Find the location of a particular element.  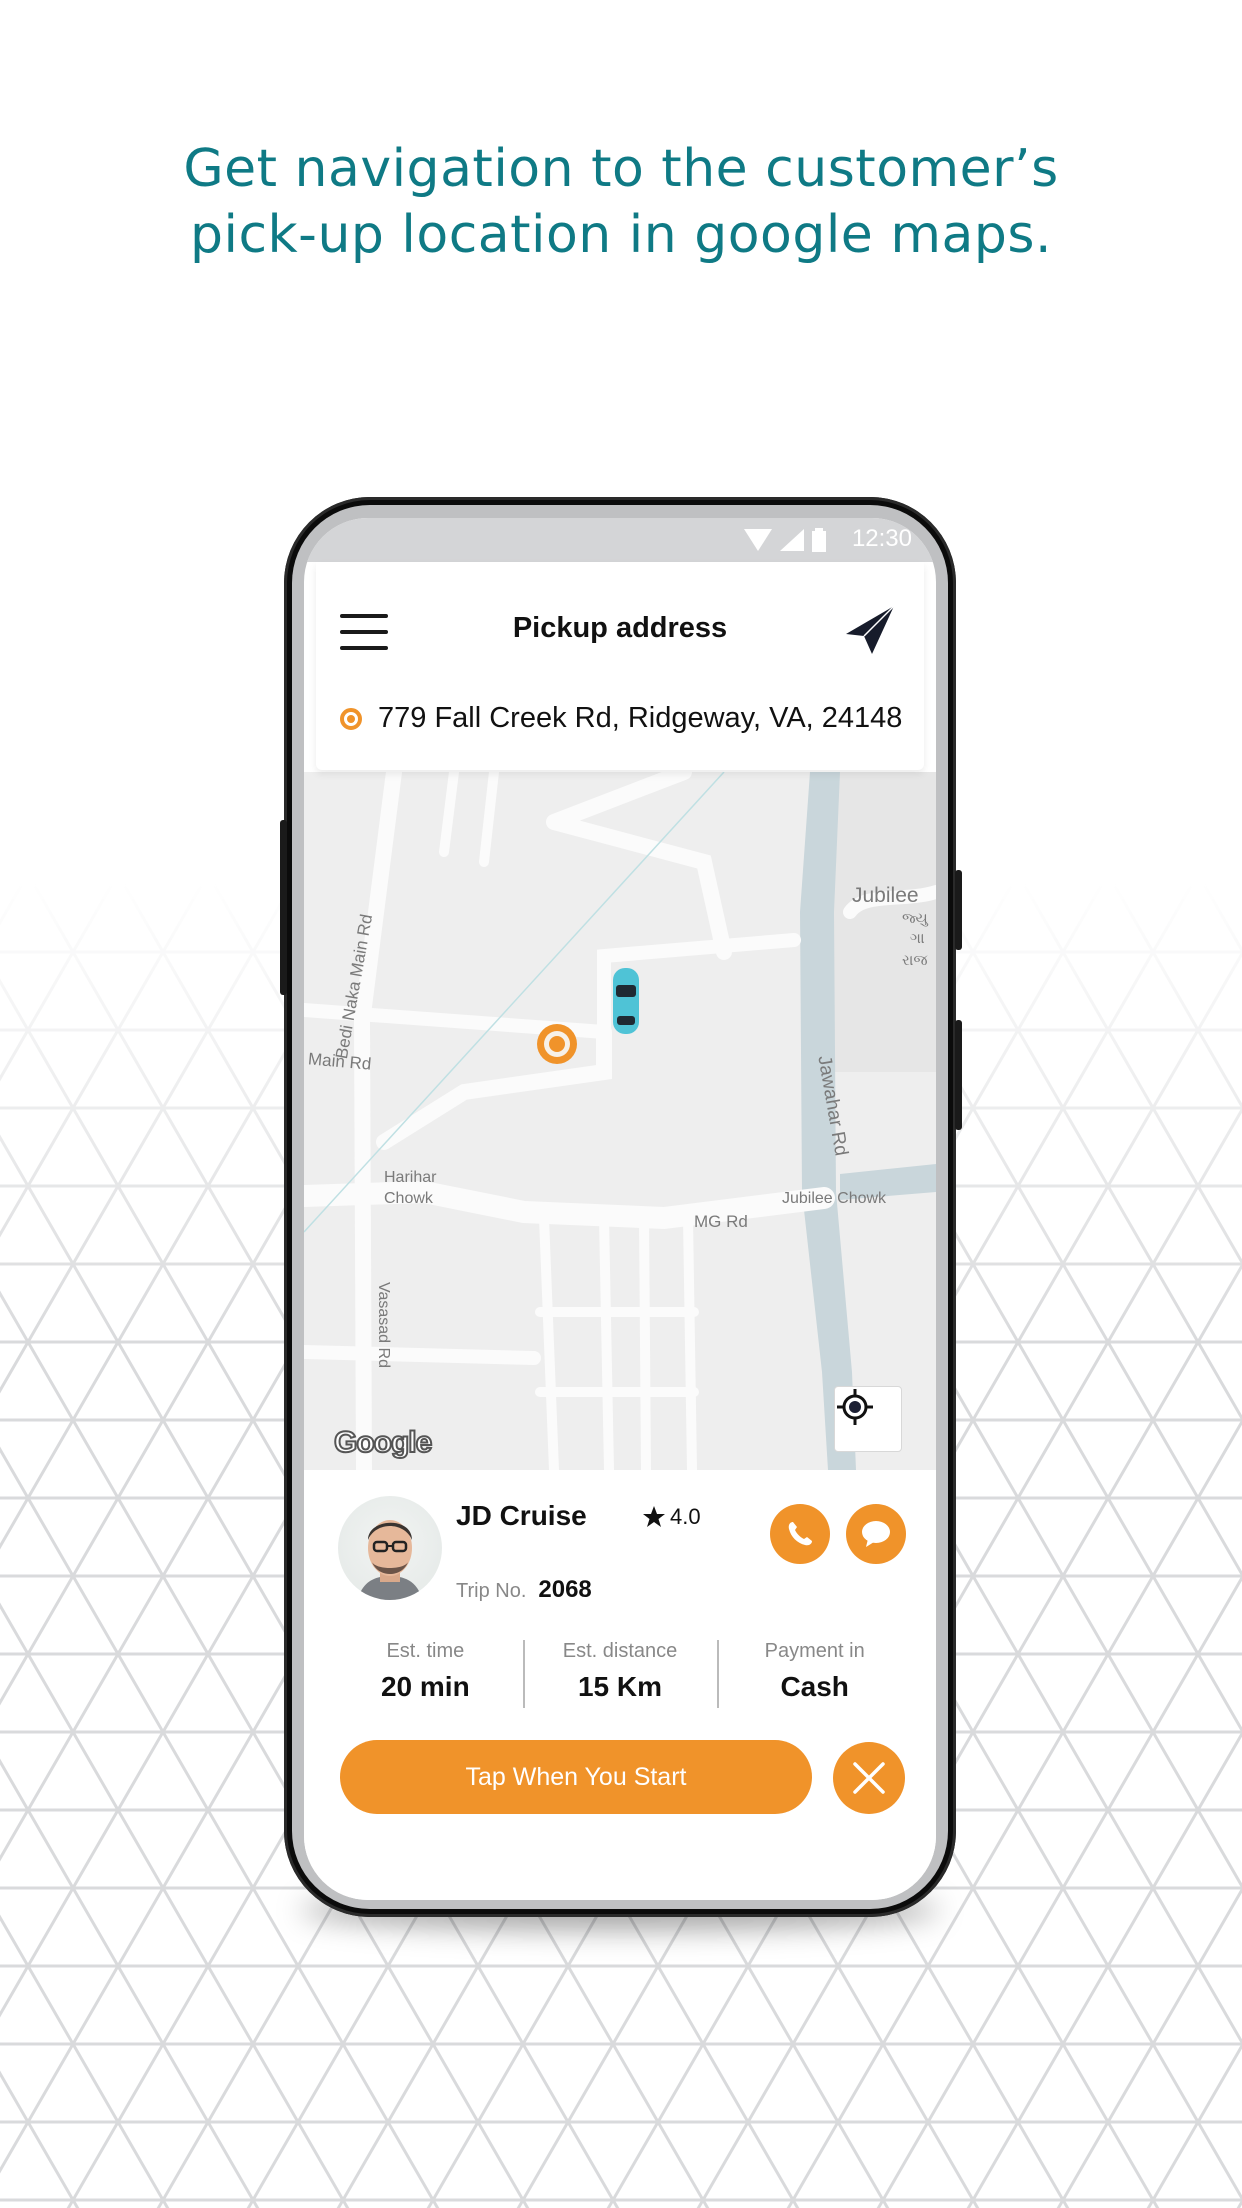

stat-est-time: Est. time 20 min is located at coordinates (425, 1674).